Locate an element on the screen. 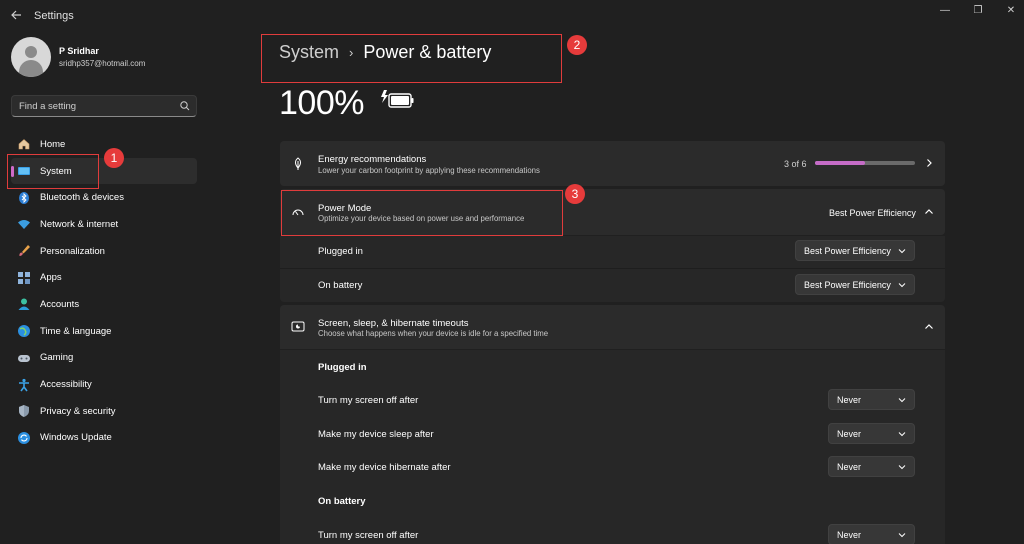 This screenshot has height=544, width=1024. battery-charging-icon is located at coordinates (397, 99).